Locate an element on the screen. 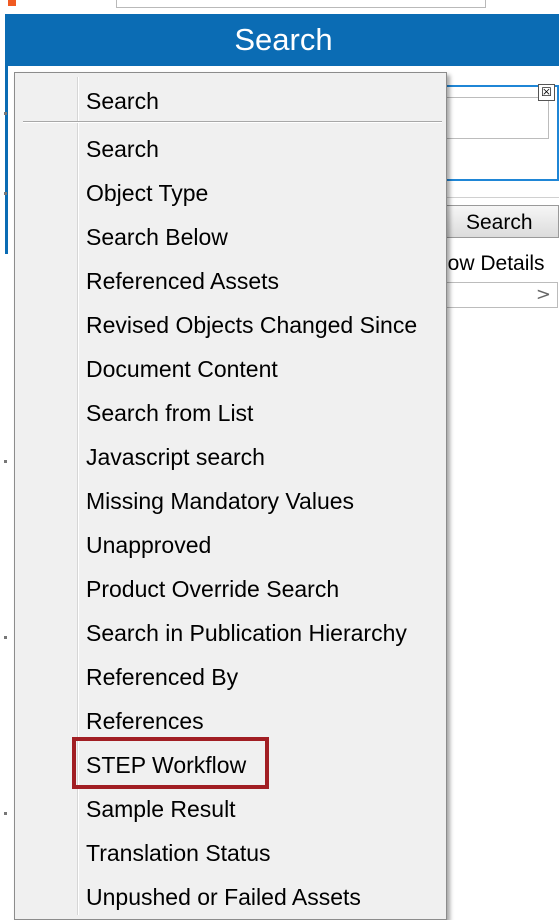 The image size is (559, 920). menu-item-search-in-publication-hierarchy: Search in Publication Hierarchy is located at coordinates (246, 633).